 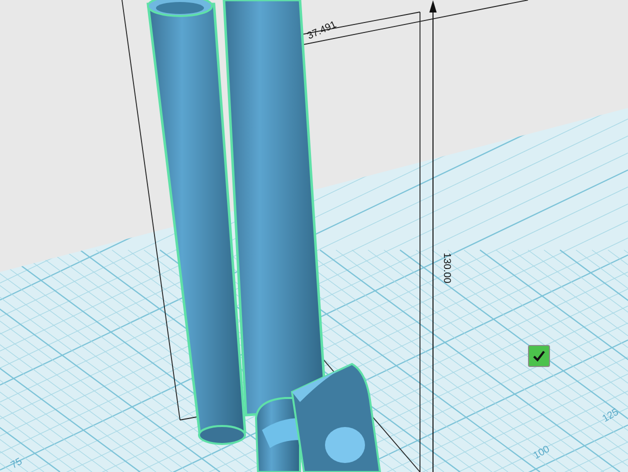 What do you see at coordinates (322, 30) in the screenshot?
I see `dimension-label: 37.491` at bounding box center [322, 30].